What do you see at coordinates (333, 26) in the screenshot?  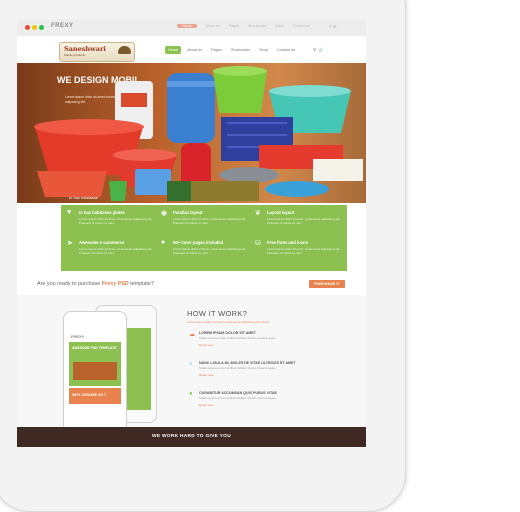 I see `search-icon: ⚲ ☰` at bounding box center [333, 26].